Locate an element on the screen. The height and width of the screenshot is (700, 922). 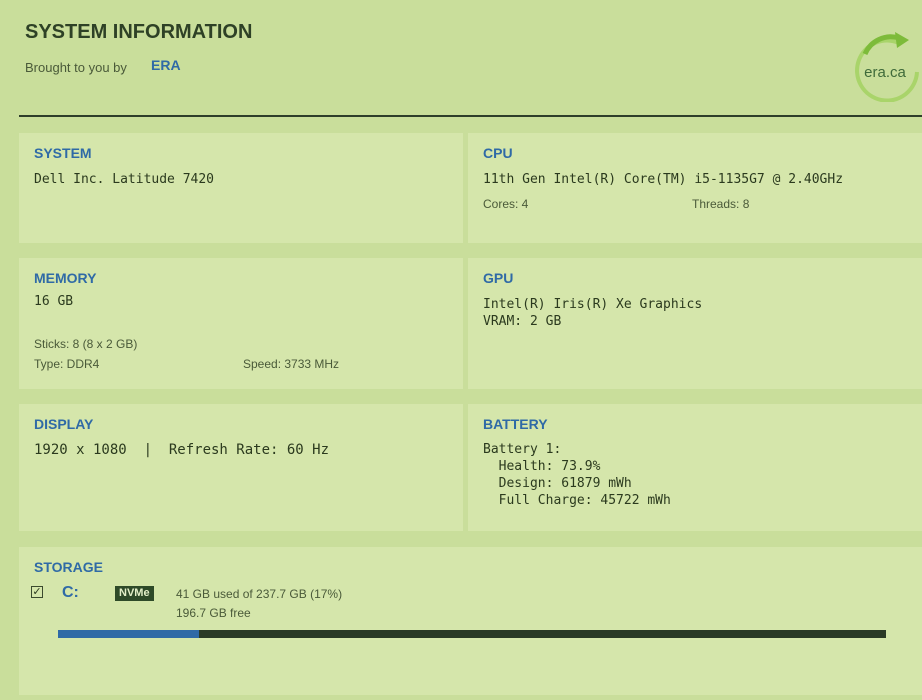
cpu-threads: Threads: 8 is located at coordinates (721, 204).